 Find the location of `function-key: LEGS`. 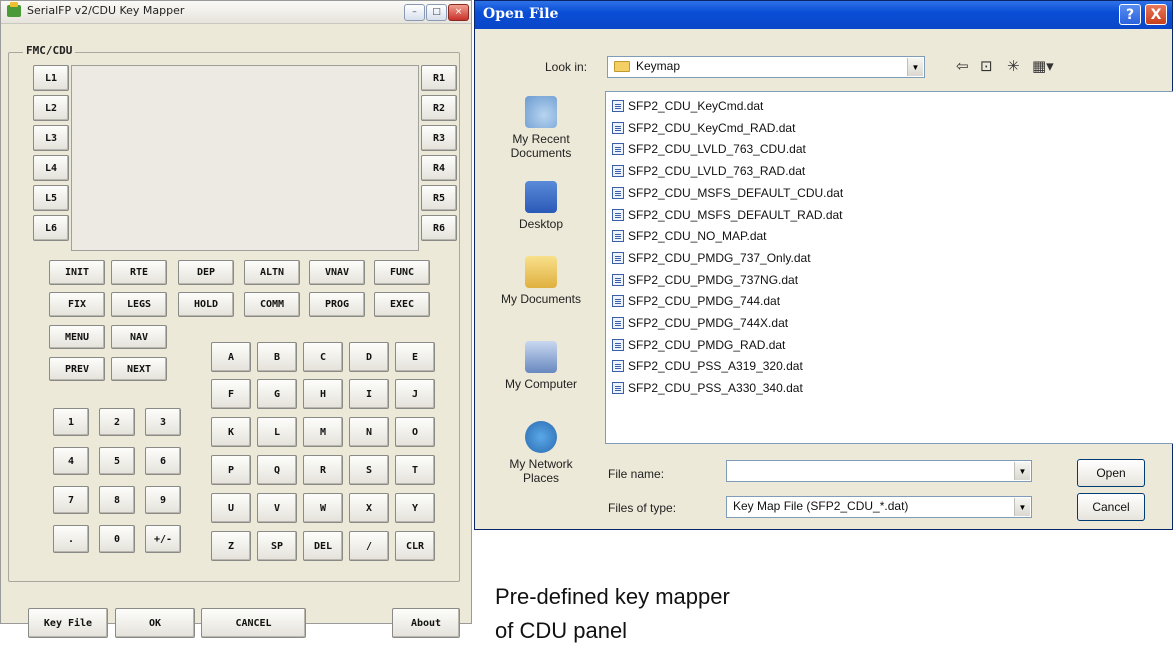

function-key: LEGS is located at coordinates (139, 304).